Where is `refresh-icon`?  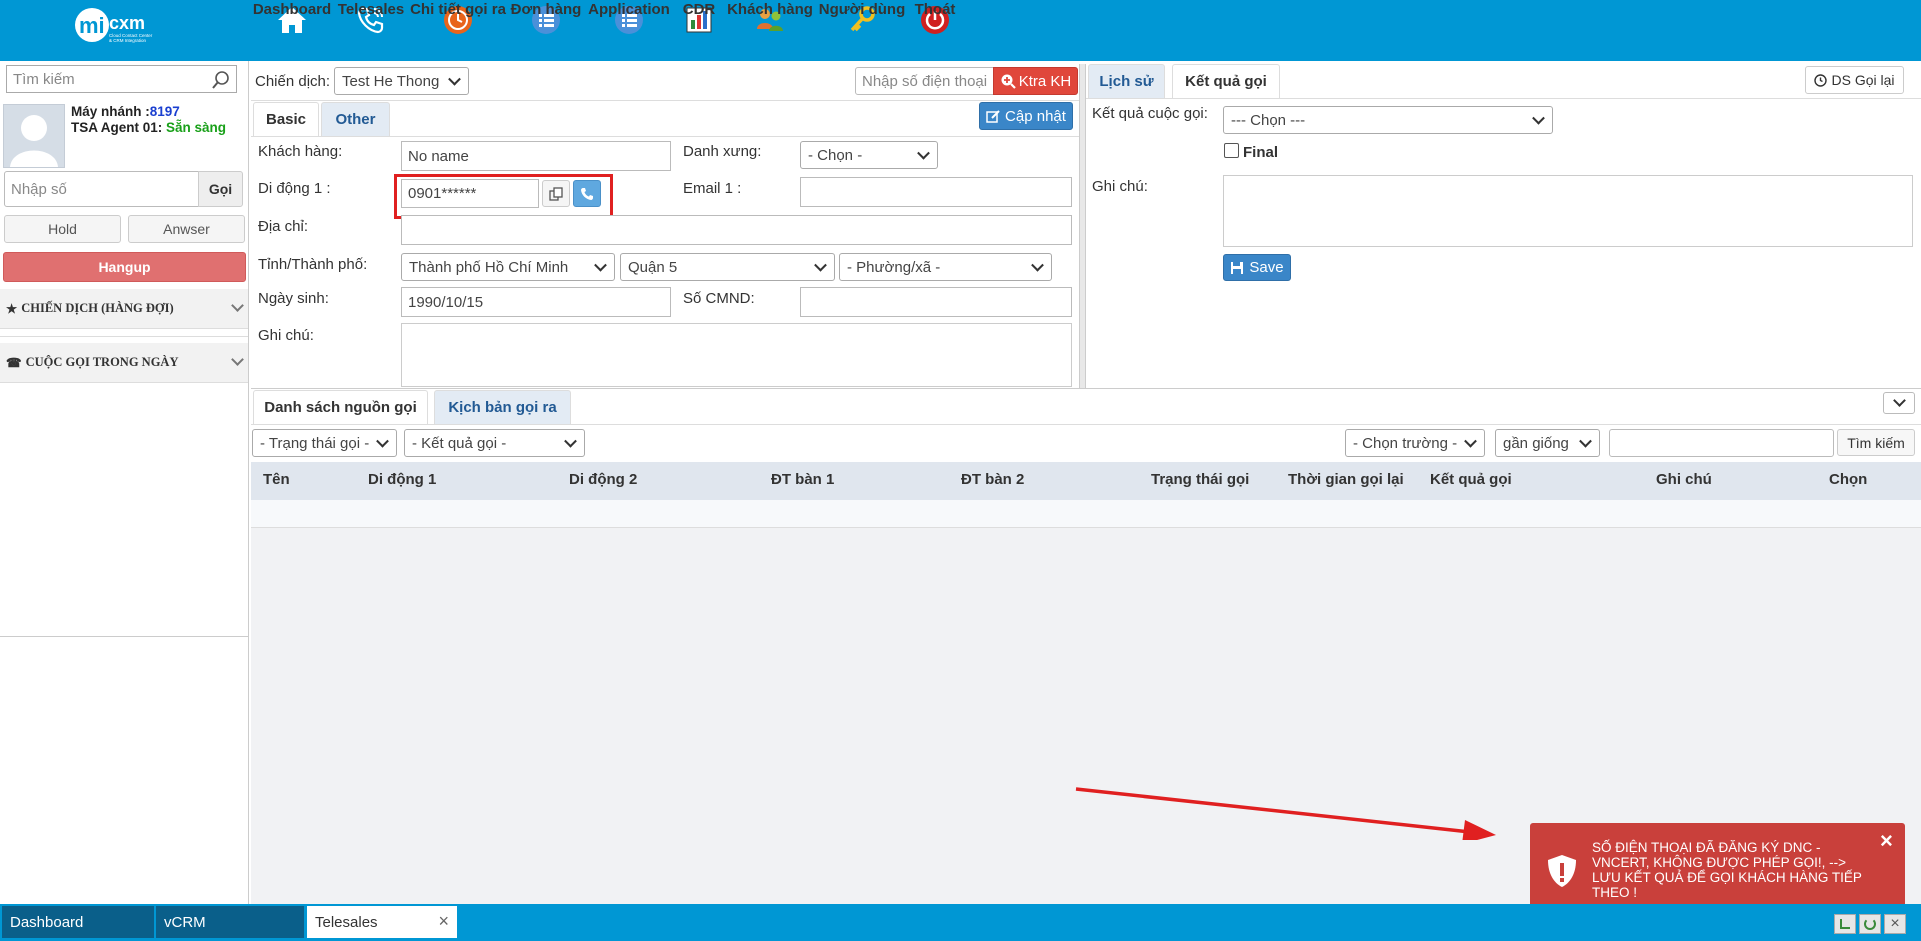 refresh-icon is located at coordinates (1870, 924).